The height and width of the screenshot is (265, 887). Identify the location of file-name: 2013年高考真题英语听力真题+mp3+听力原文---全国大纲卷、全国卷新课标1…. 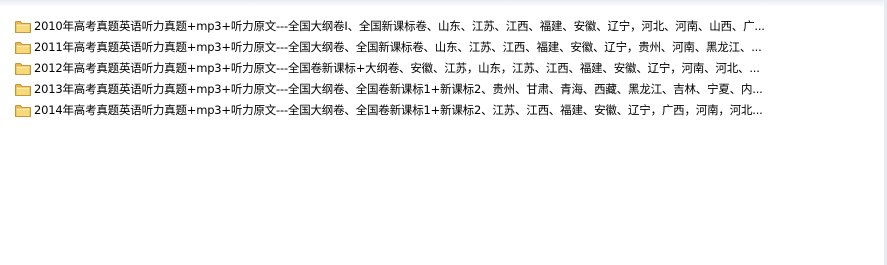
(398, 89).